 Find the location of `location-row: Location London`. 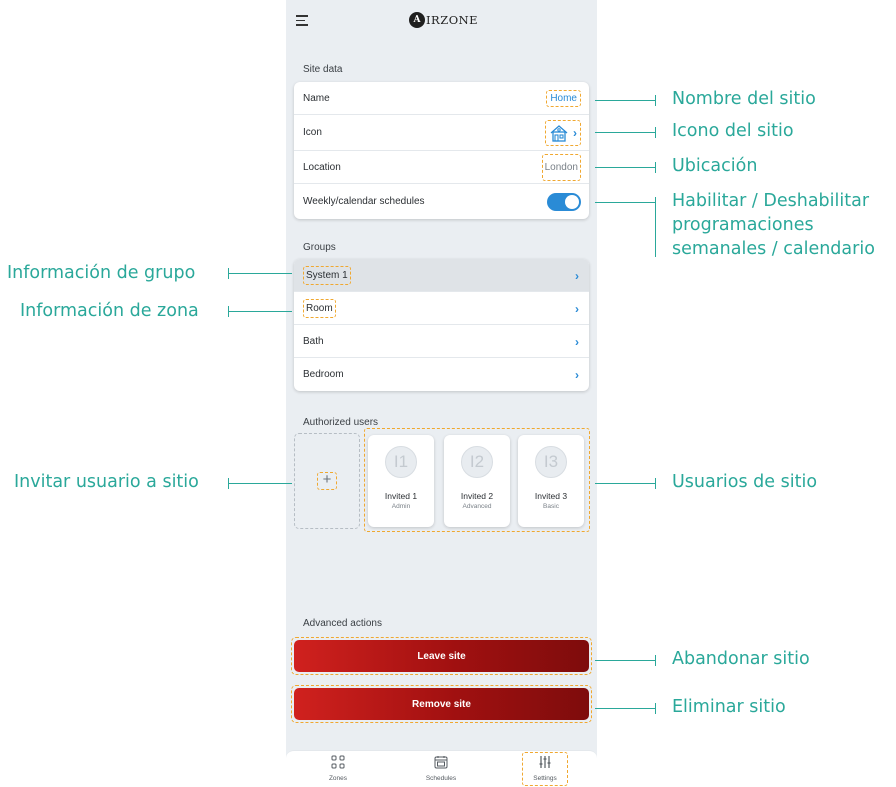

location-row: Location London is located at coordinates (441, 167).